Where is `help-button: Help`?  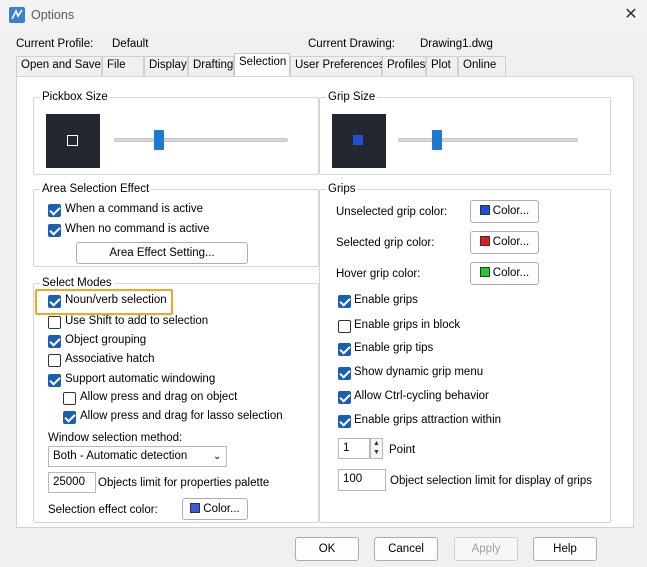
help-button: Help is located at coordinates (565, 549).